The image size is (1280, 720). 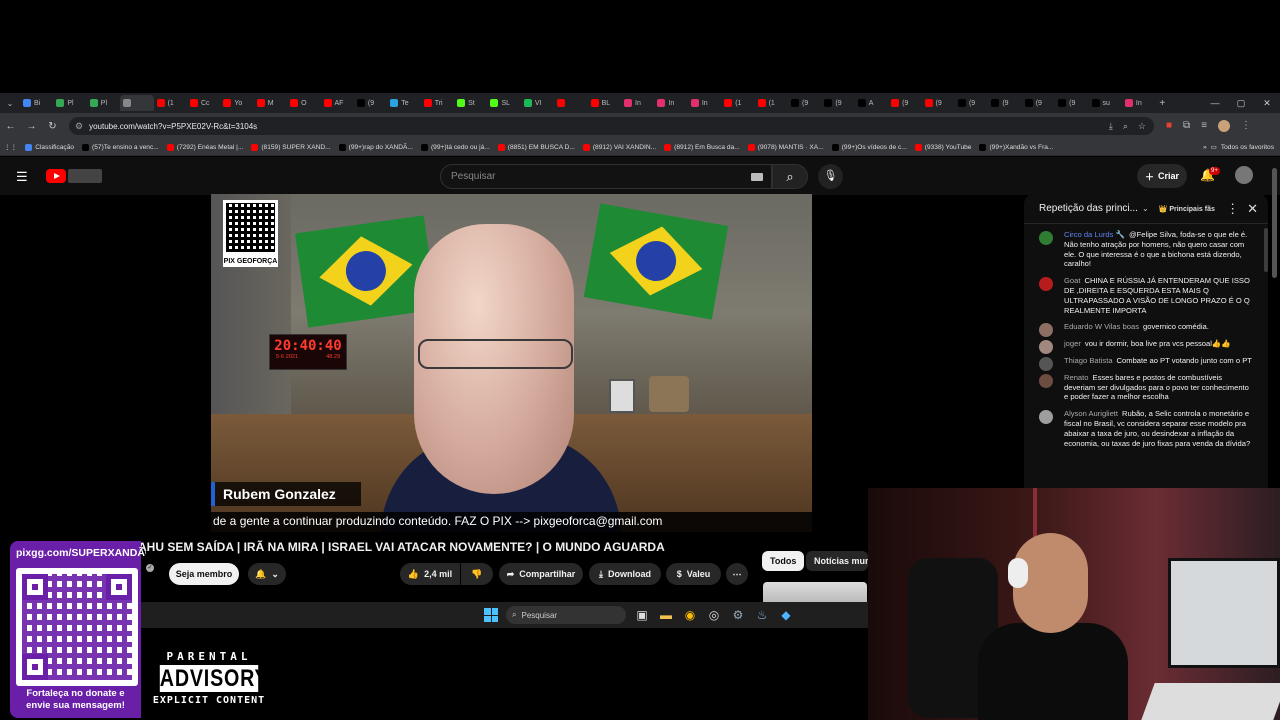 What do you see at coordinates (1142, 126) in the screenshot?
I see `bookmark-star-icon: ☆` at bounding box center [1142, 126].